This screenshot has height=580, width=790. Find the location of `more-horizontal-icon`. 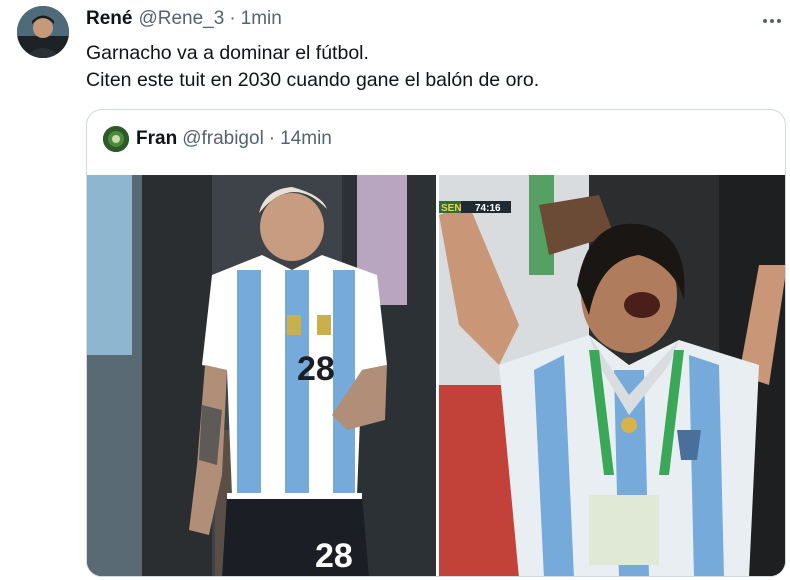

more-horizontal-icon is located at coordinates (772, 21).